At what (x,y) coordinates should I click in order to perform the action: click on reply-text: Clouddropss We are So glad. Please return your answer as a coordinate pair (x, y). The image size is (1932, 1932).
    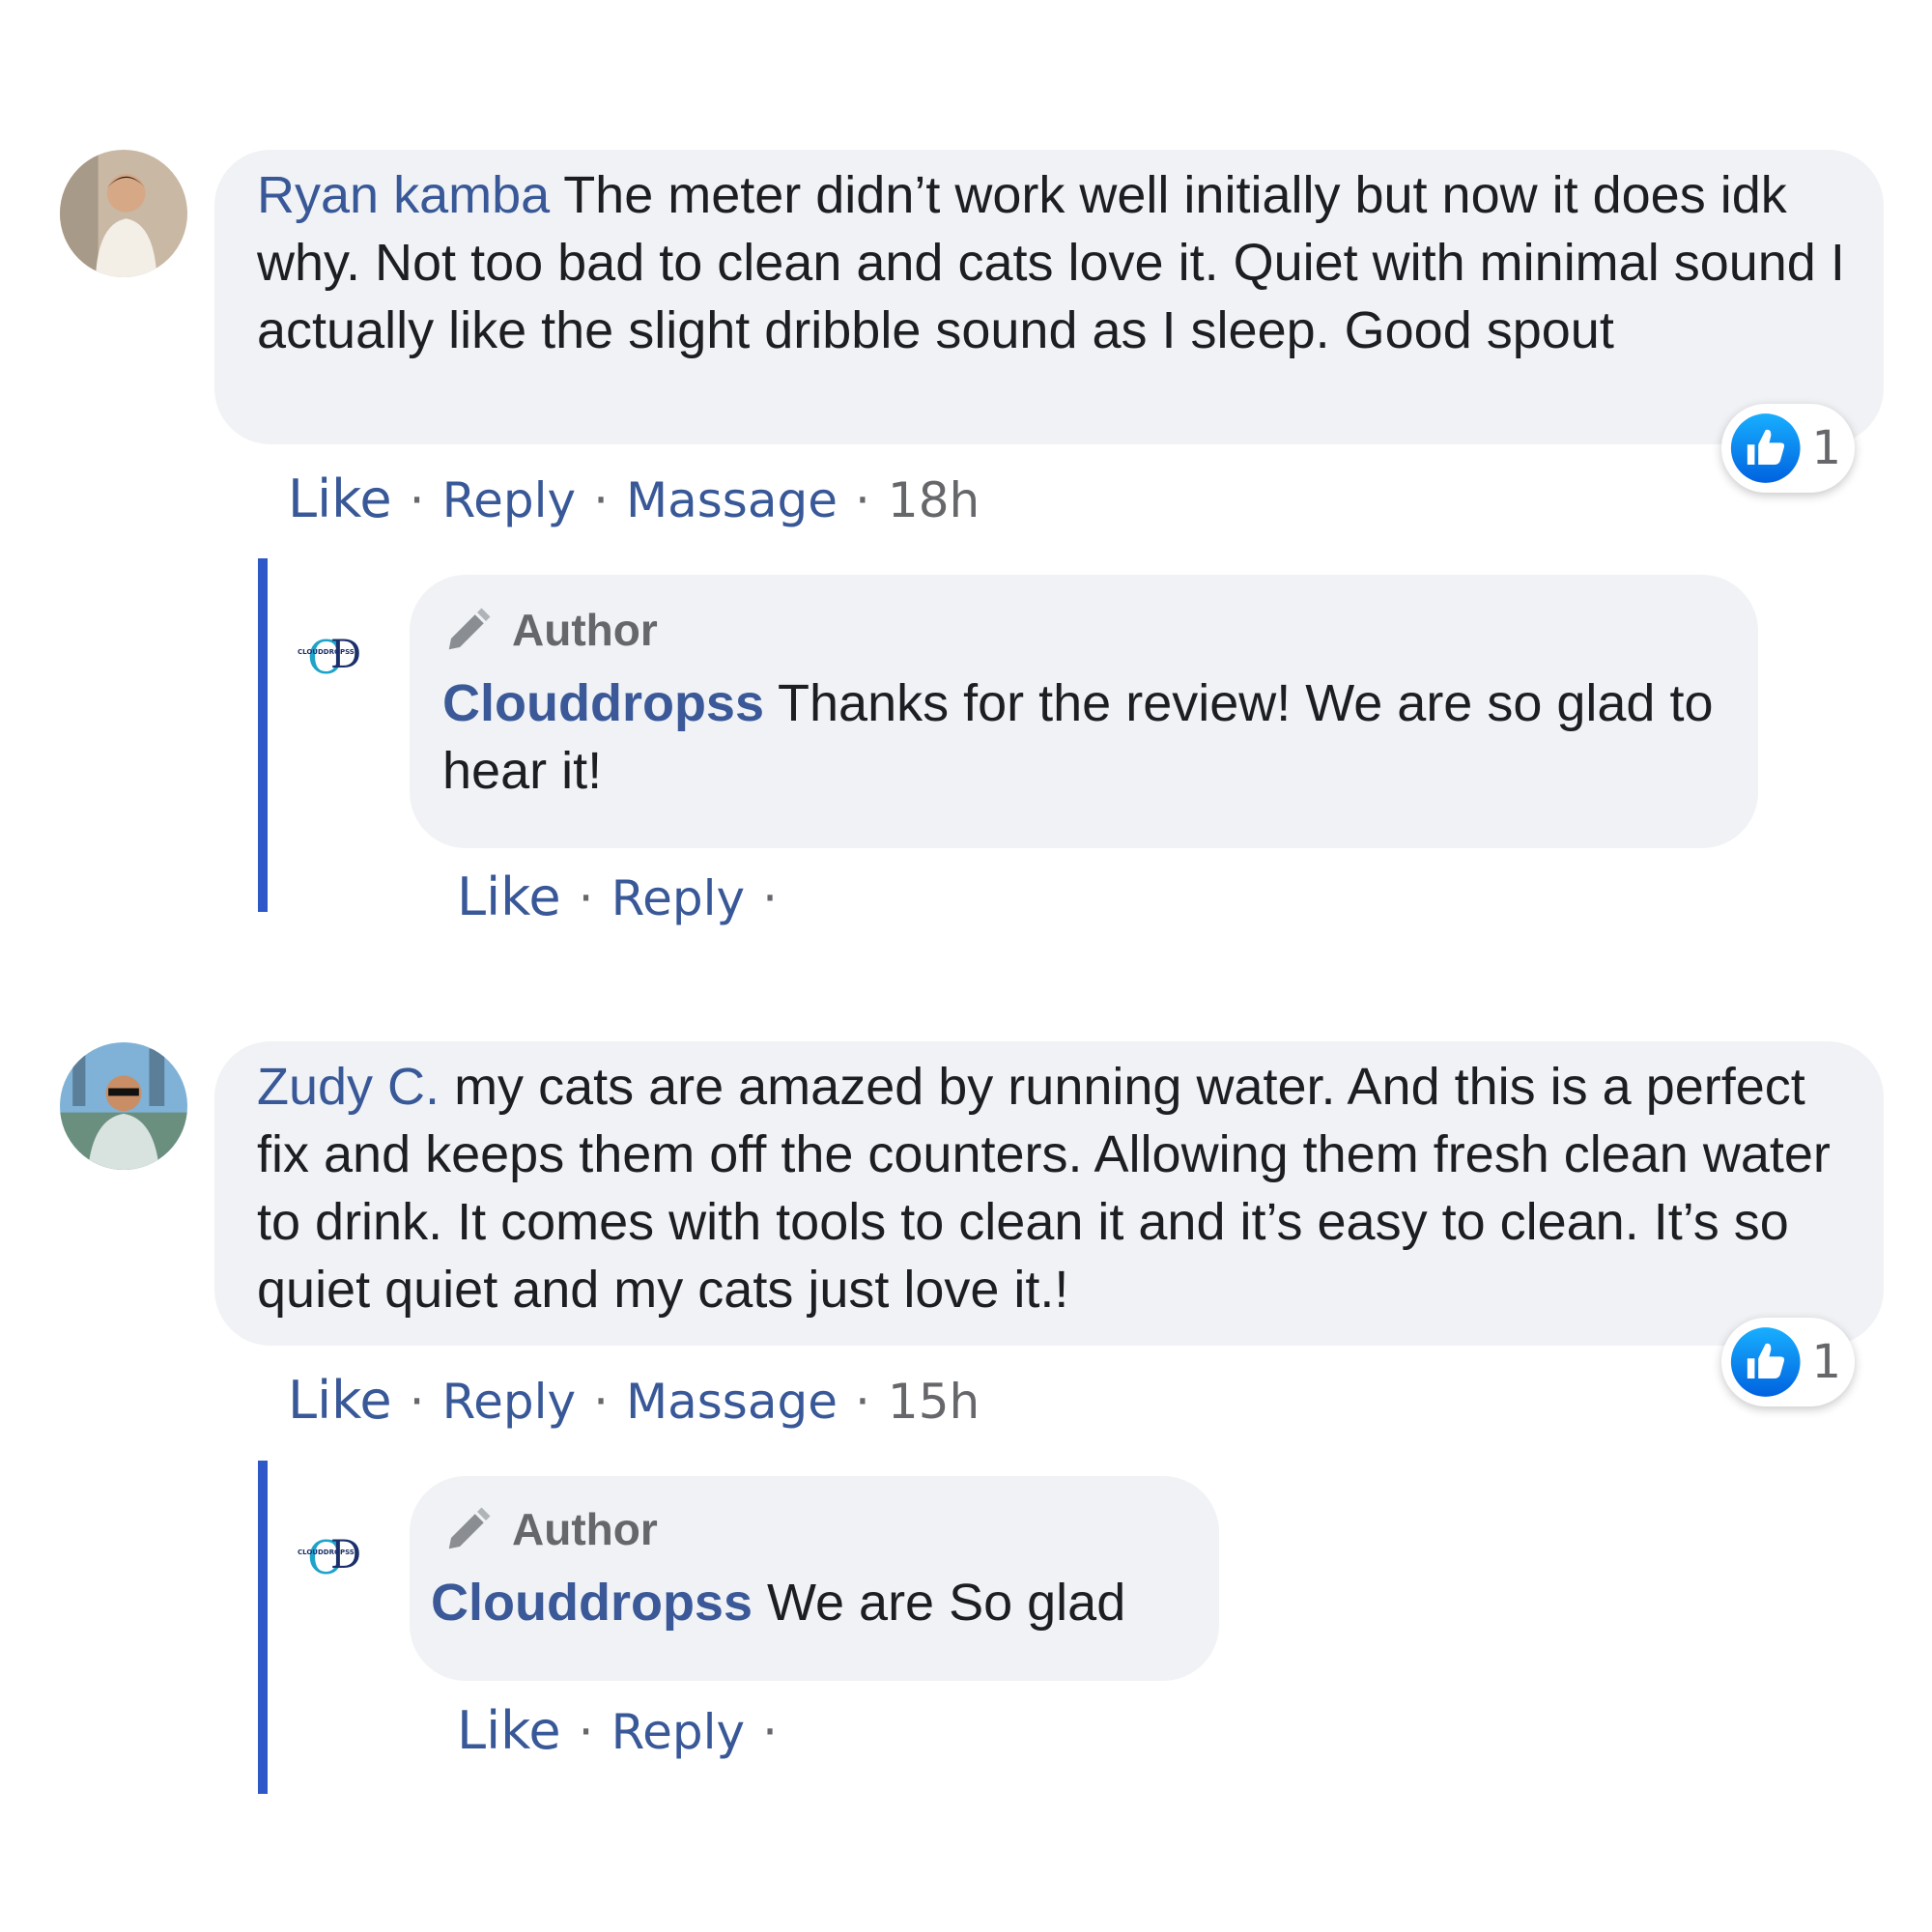
    Looking at the image, I should click on (810, 1602).